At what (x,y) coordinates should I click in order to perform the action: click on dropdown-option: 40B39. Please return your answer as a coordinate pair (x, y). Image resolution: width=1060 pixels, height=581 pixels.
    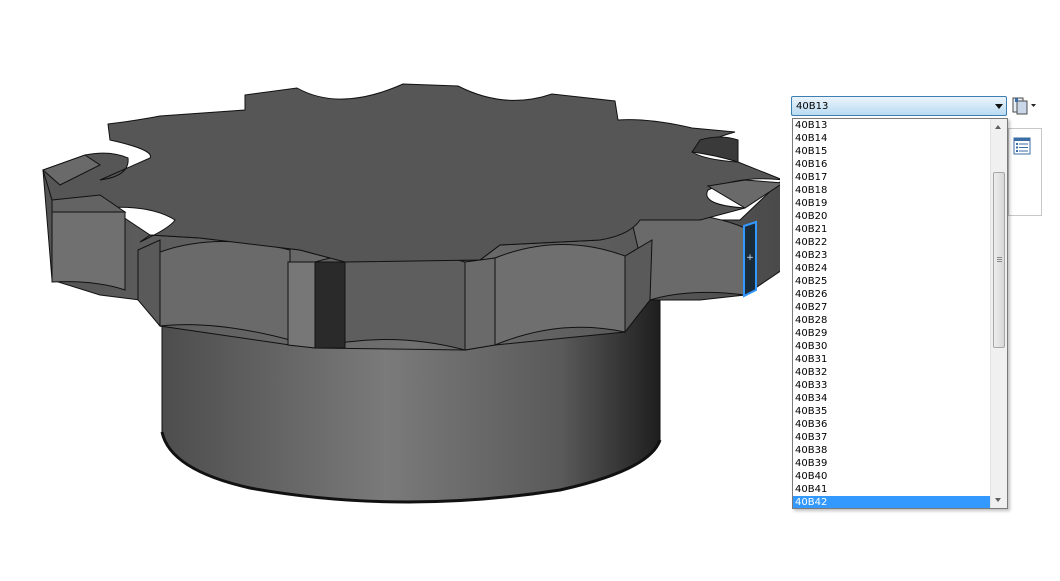
    Looking at the image, I should click on (891, 463).